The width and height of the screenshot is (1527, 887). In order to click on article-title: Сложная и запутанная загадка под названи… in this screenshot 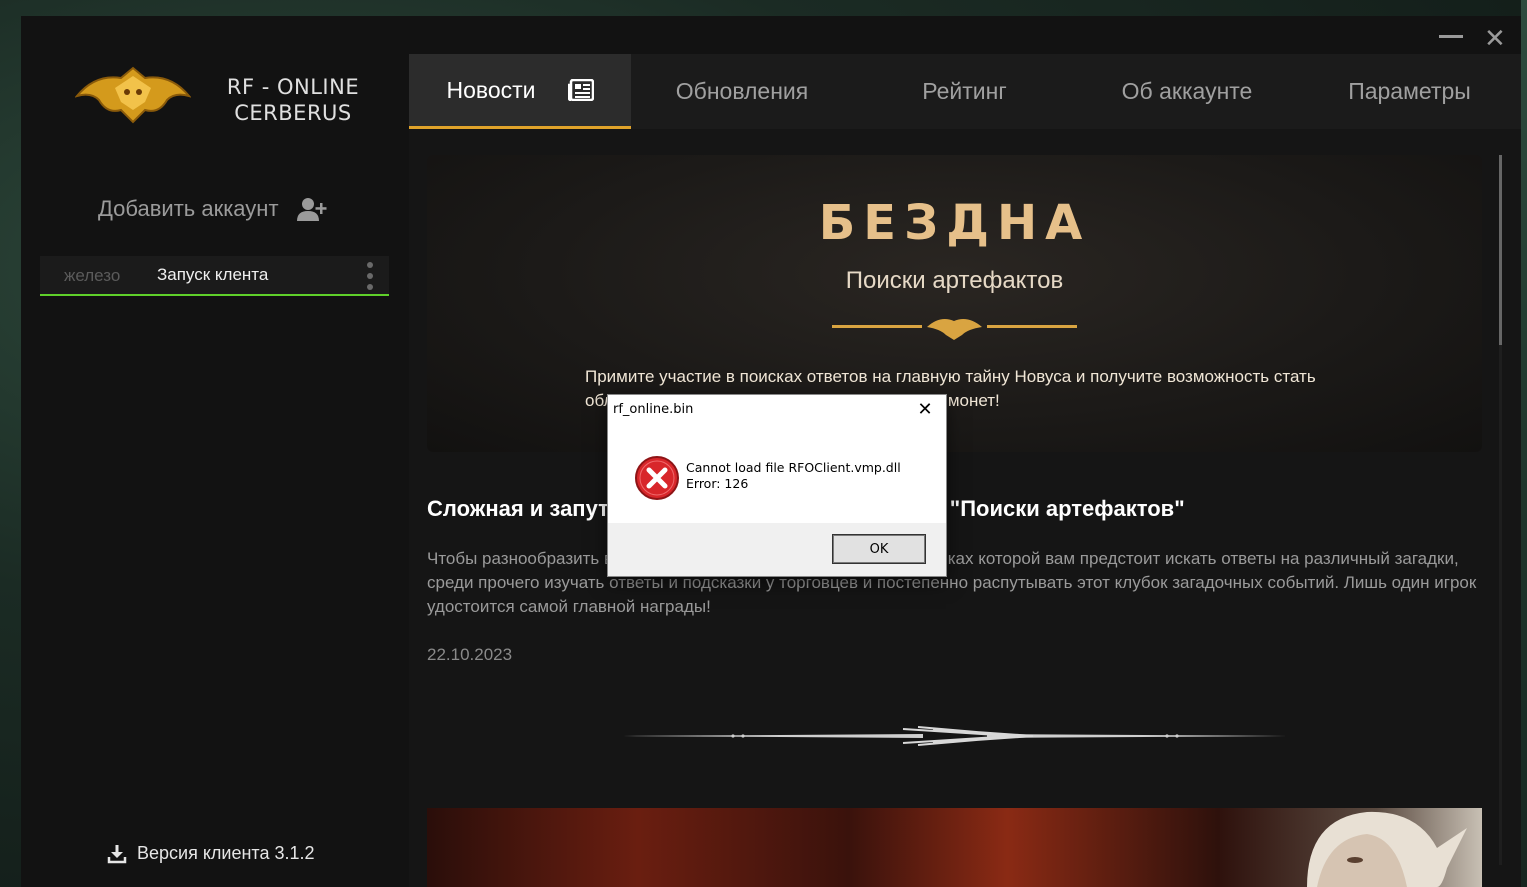, I will do `click(806, 508)`.